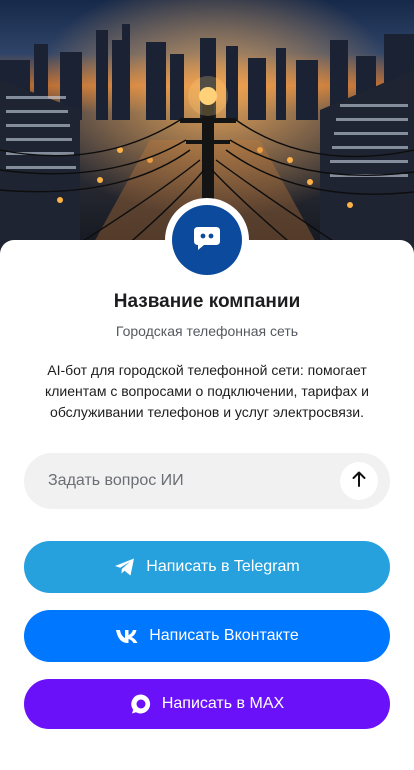 This screenshot has width=414, height=770. What do you see at coordinates (207, 301) in the screenshot?
I see `company-name: Название компании` at bounding box center [207, 301].